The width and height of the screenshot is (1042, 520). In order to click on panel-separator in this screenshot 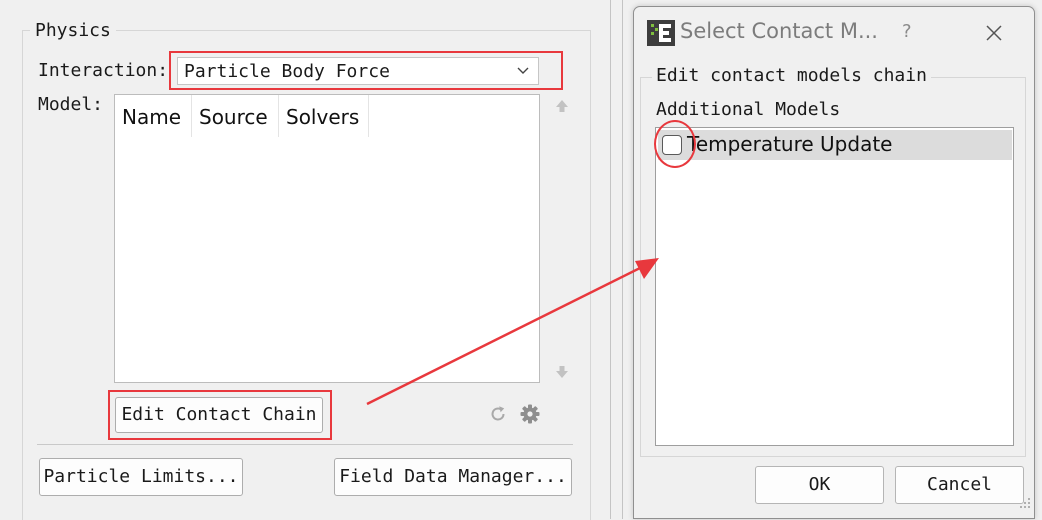, I will do `click(305, 444)`.